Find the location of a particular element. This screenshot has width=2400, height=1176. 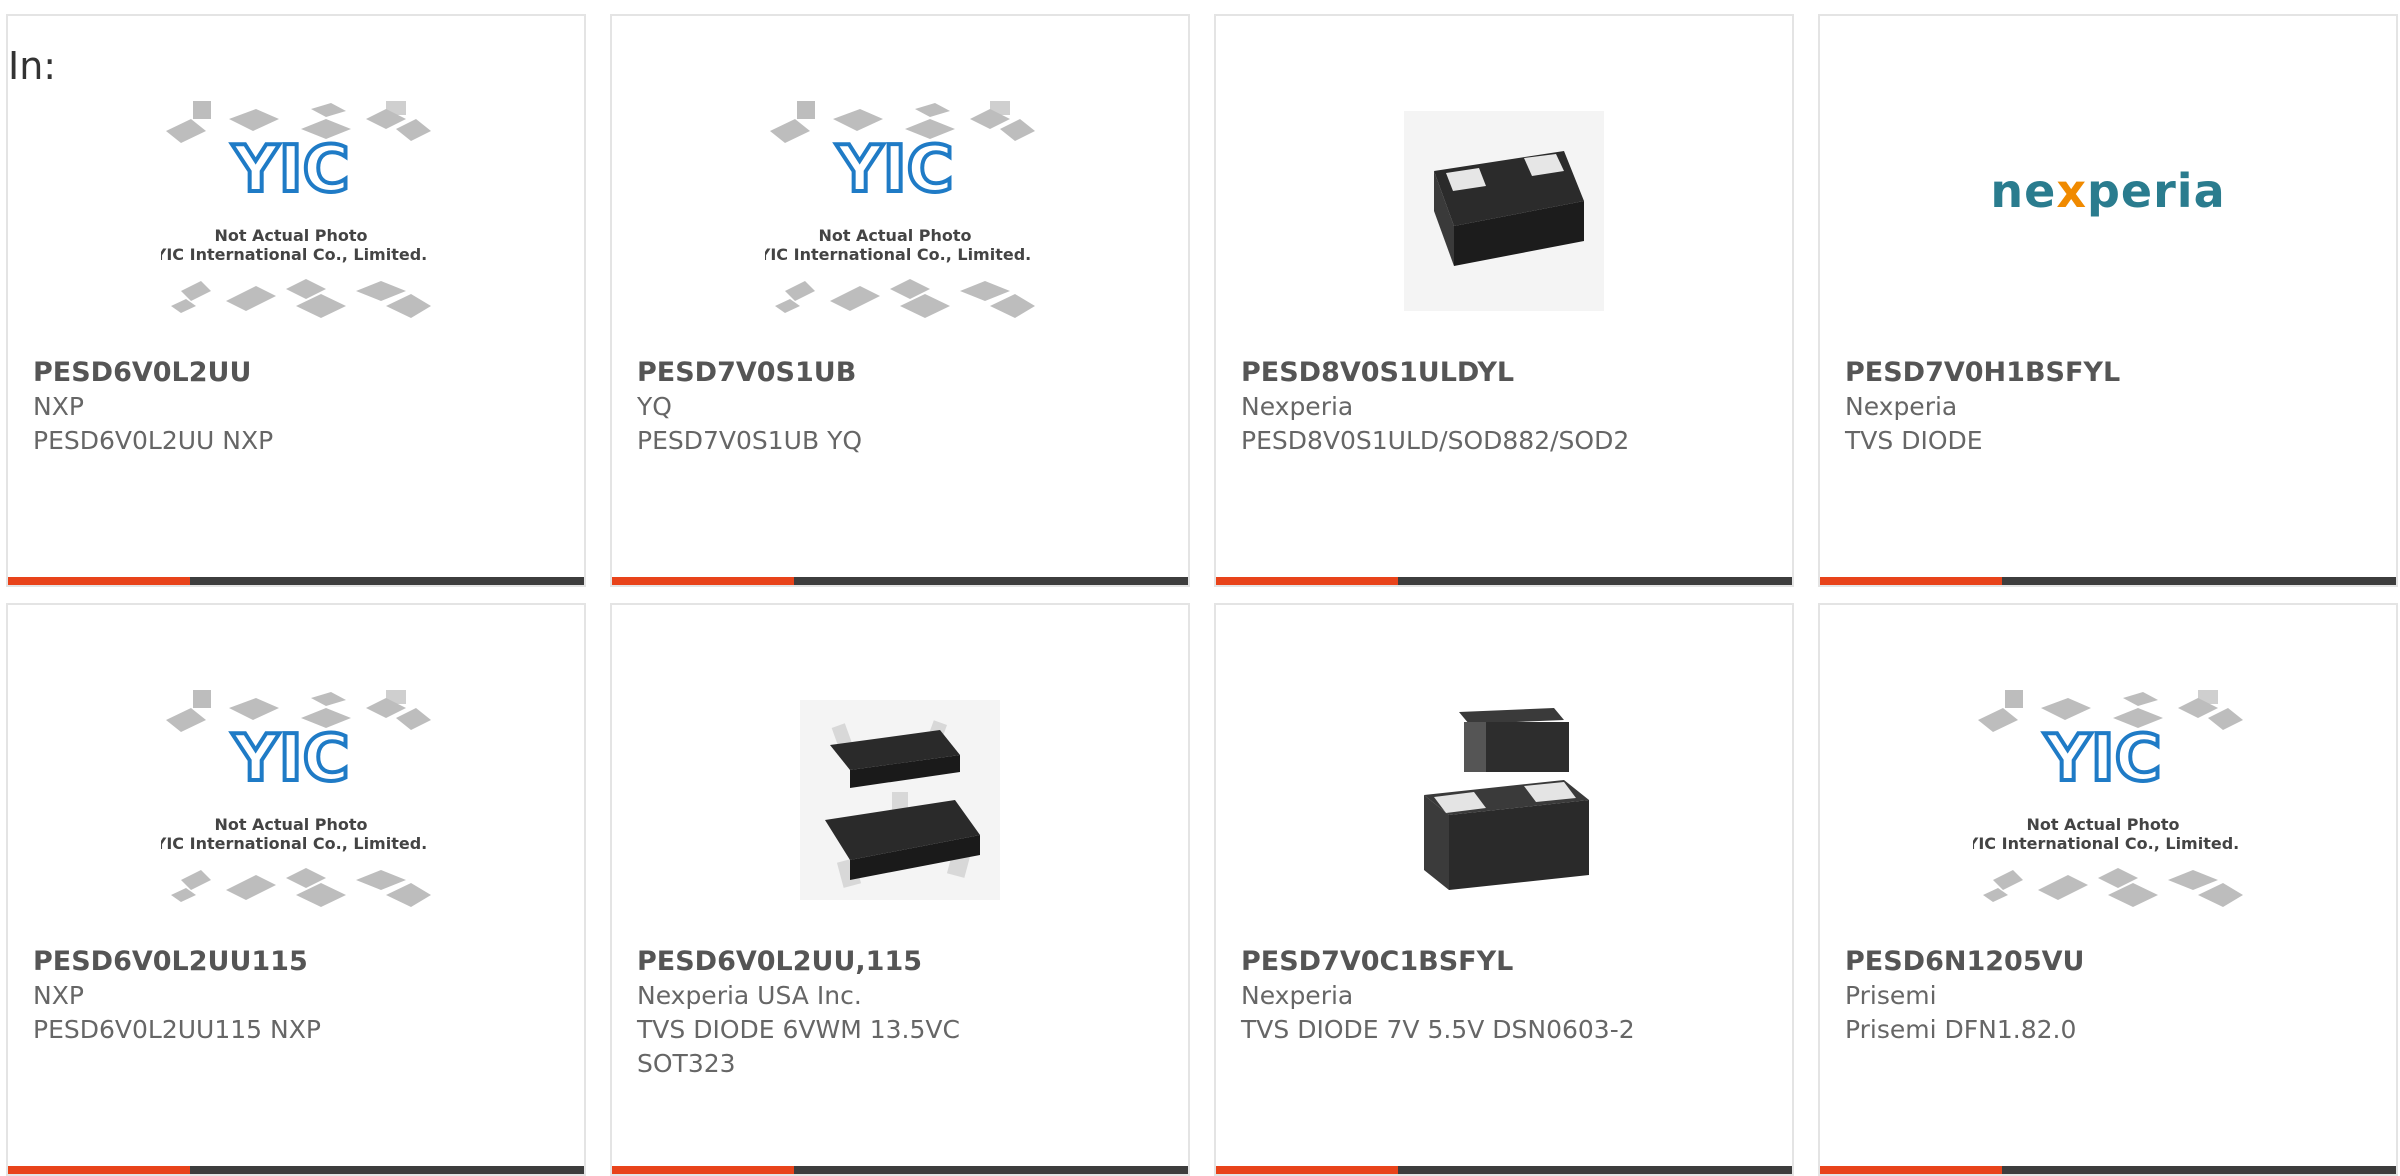

part-number: PESD6N1205VU is located at coordinates (2110, 962).